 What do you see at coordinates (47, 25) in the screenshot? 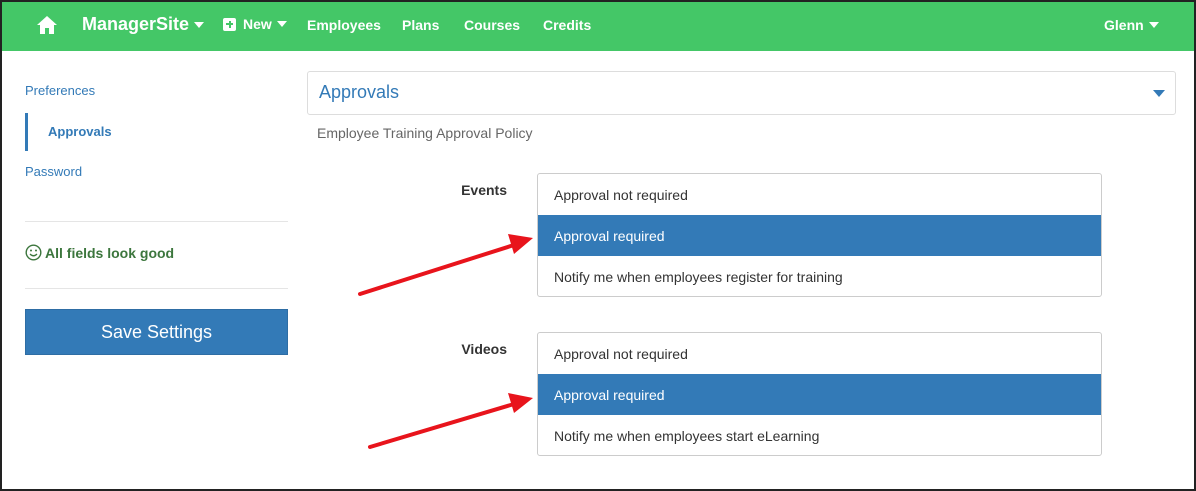
I see `home-icon` at bounding box center [47, 25].